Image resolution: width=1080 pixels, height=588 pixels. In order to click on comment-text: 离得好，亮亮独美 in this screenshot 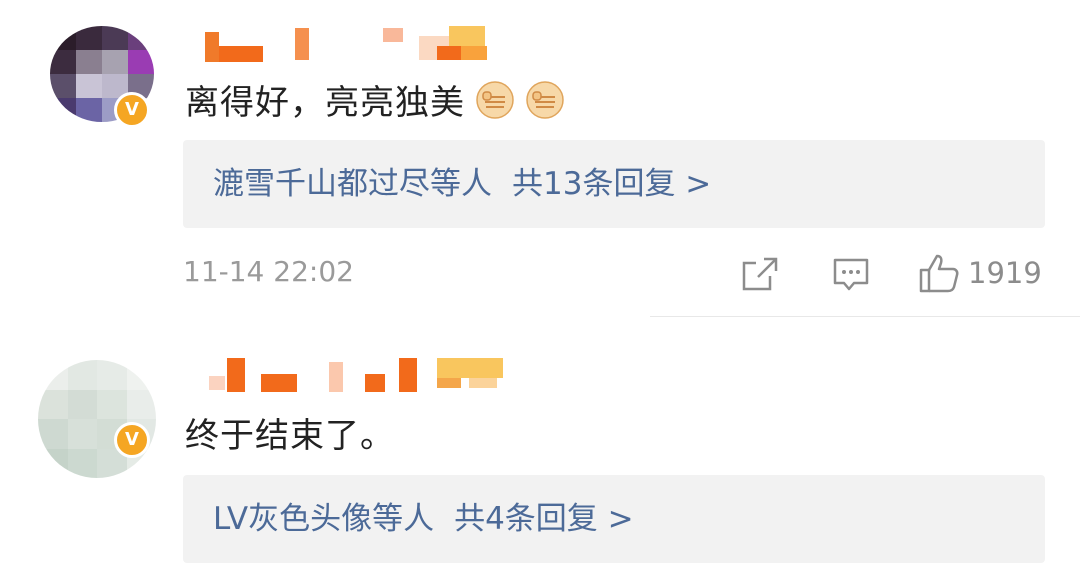, I will do `click(375, 99)`.